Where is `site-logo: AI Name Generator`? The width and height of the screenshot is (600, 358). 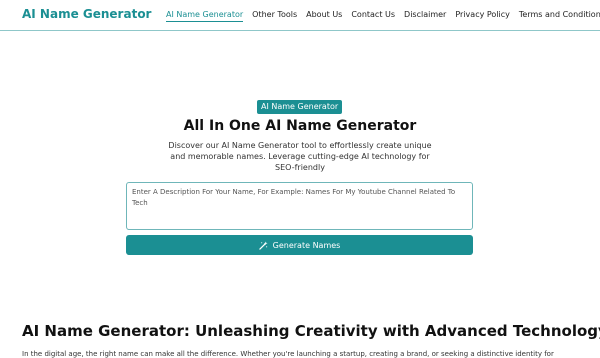
site-logo: AI Name Generator is located at coordinates (86, 14).